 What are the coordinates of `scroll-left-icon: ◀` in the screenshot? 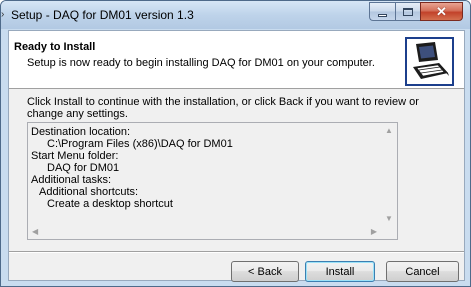 It's located at (35, 232).